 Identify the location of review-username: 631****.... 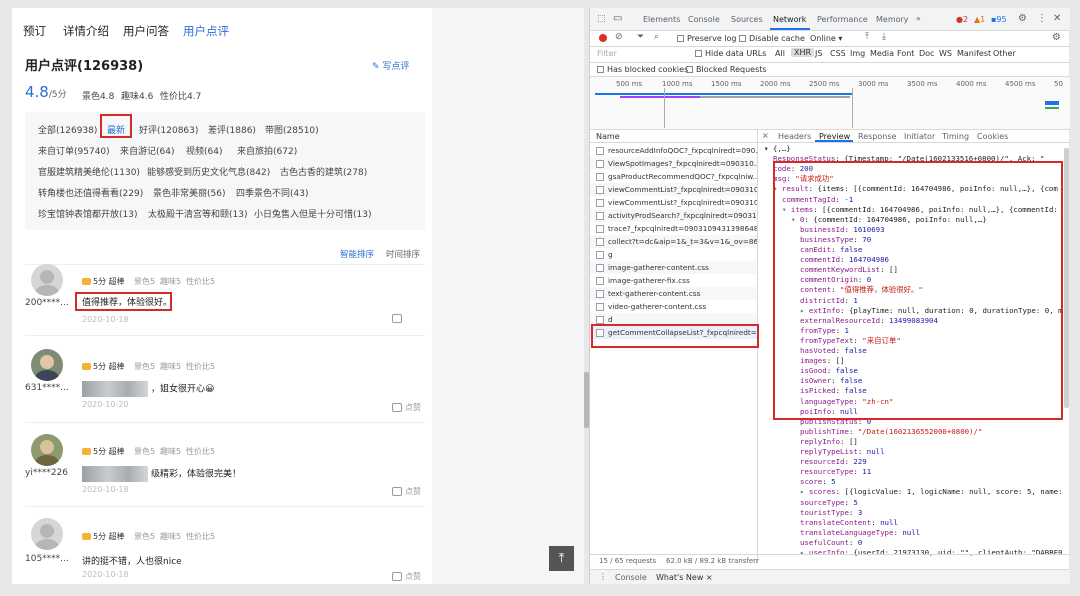
(47, 388).